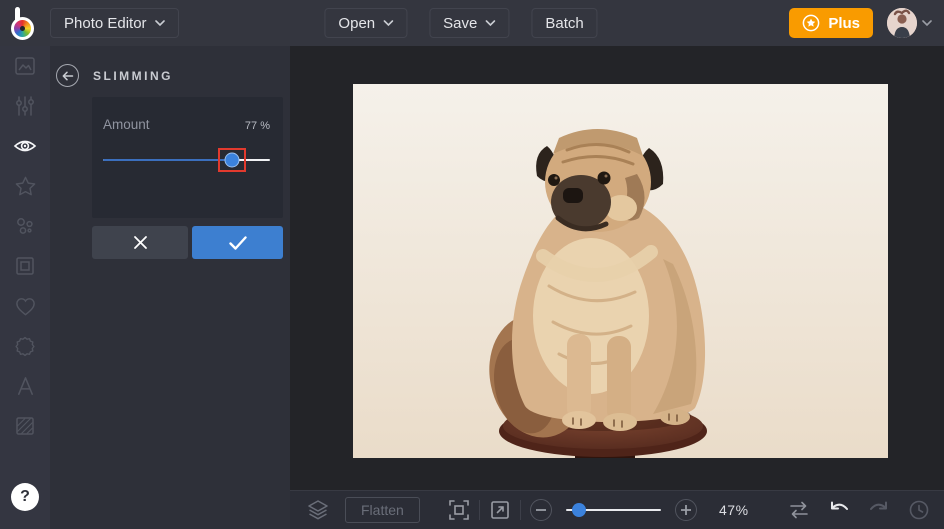  What do you see at coordinates (357, 23) in the screenshot?
I see `open-label: Open` at bounding box center [357, 23].